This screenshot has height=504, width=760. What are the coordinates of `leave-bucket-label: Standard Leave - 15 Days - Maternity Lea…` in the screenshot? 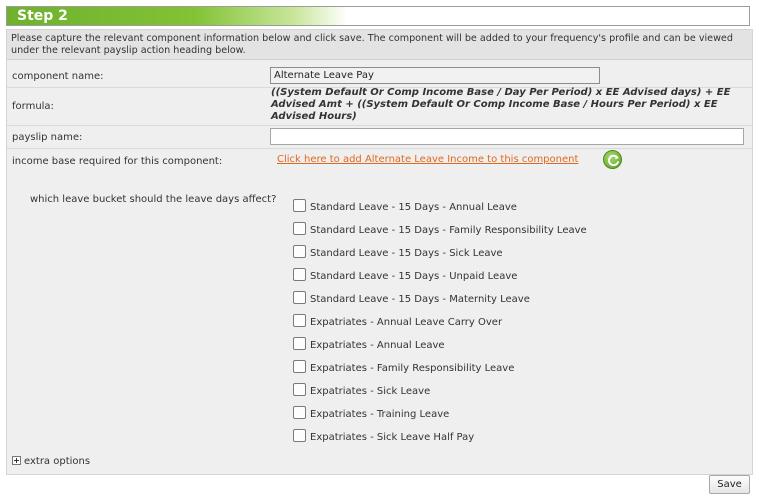 It's located at (420, 299).